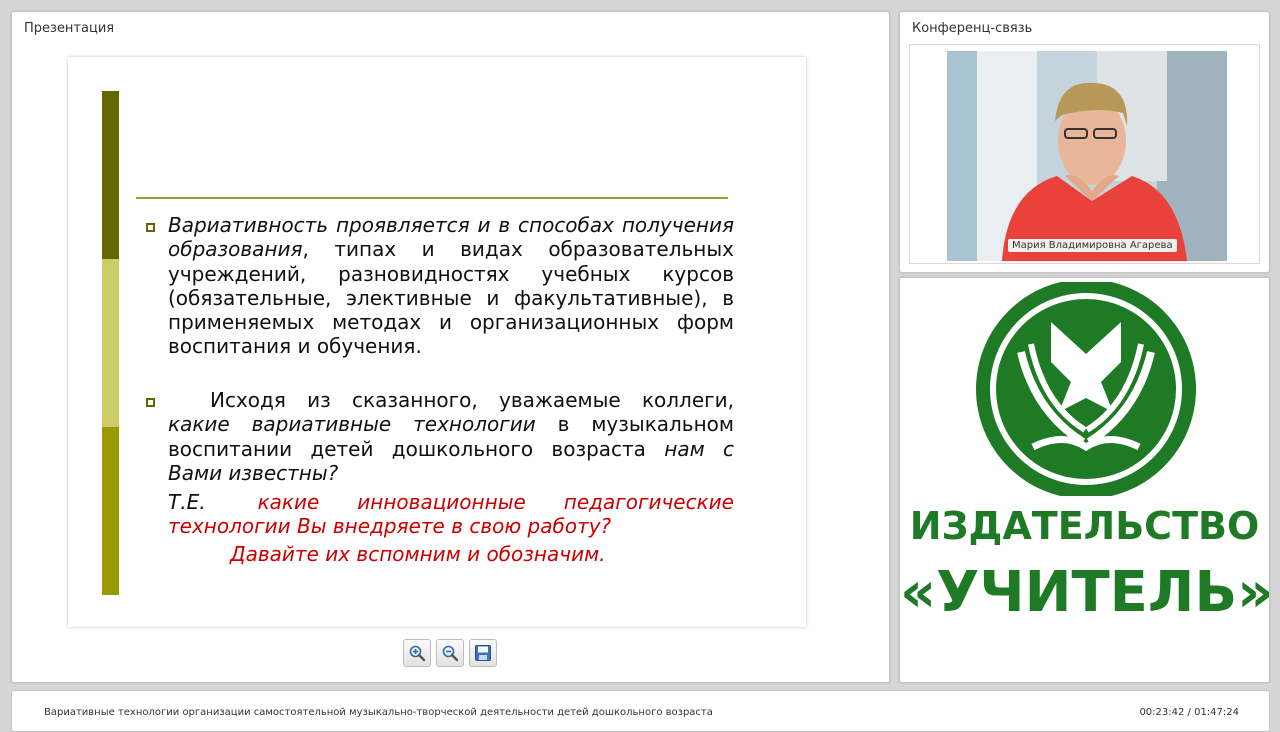 This screenshot has height=732, width=1280. I want to click on save-button, so click(483, 653).